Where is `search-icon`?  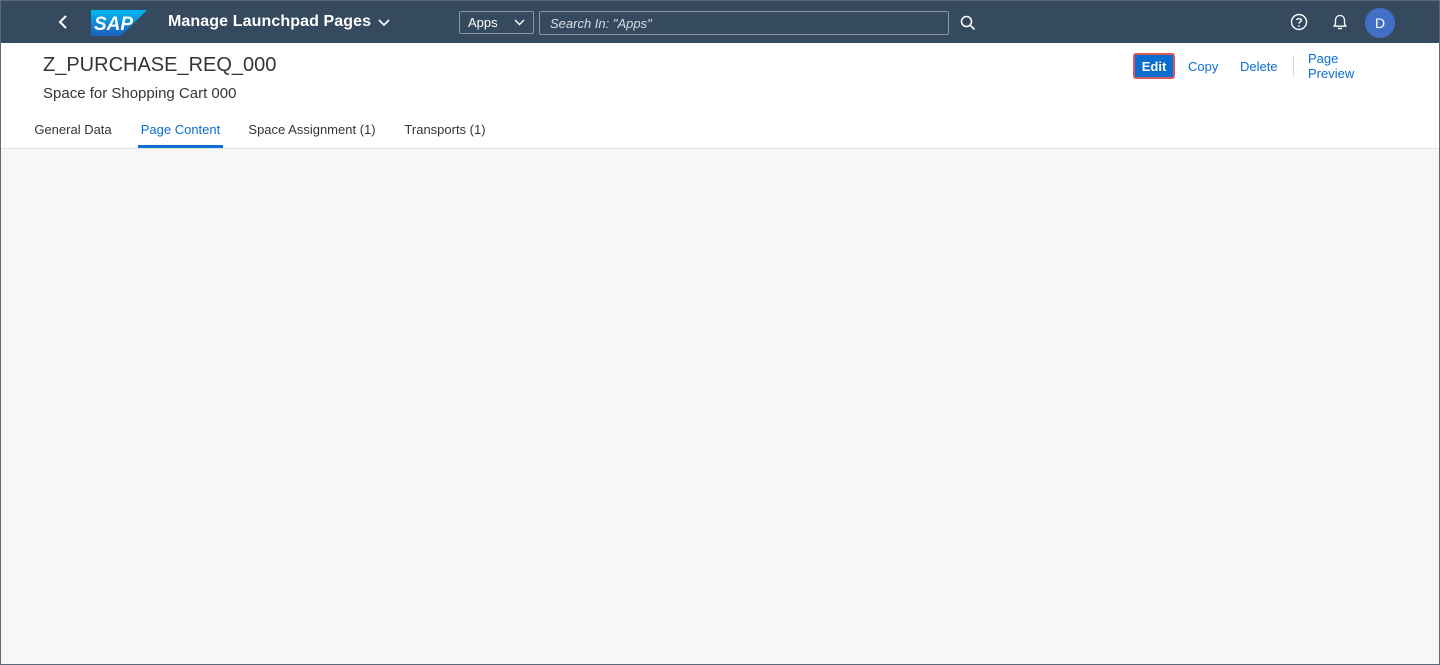
search-icon is located at coordinates (968, 23).